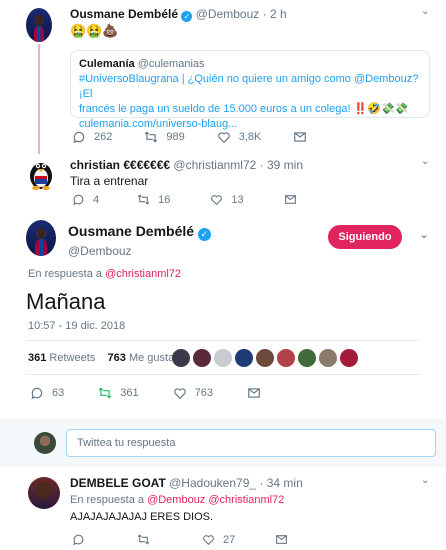 The width and height of the screenshot is (446, 550). I want to click on like-button: 13, so click(227, 199).